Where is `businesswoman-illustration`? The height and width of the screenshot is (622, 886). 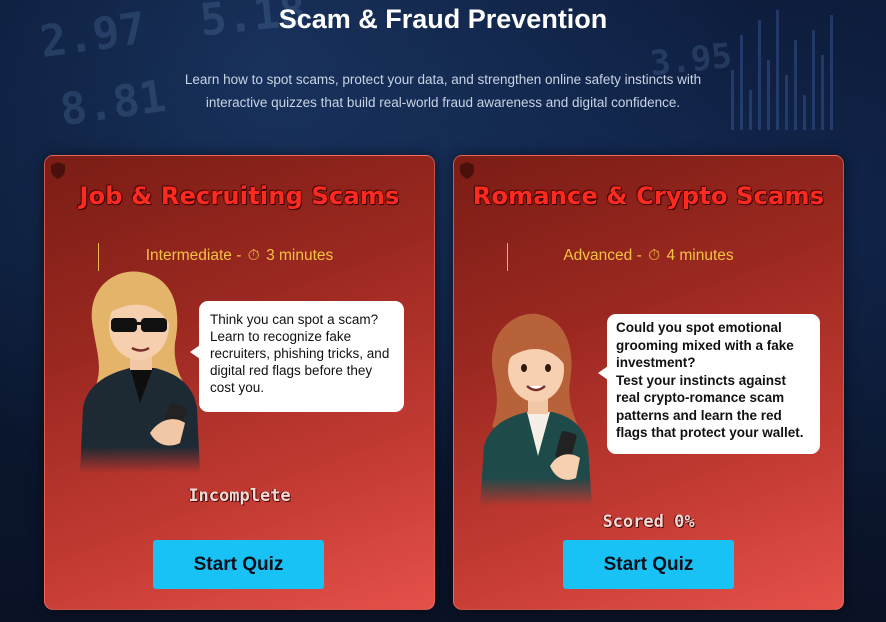
businesswoman-illustration is located at coordinates (140, 372).